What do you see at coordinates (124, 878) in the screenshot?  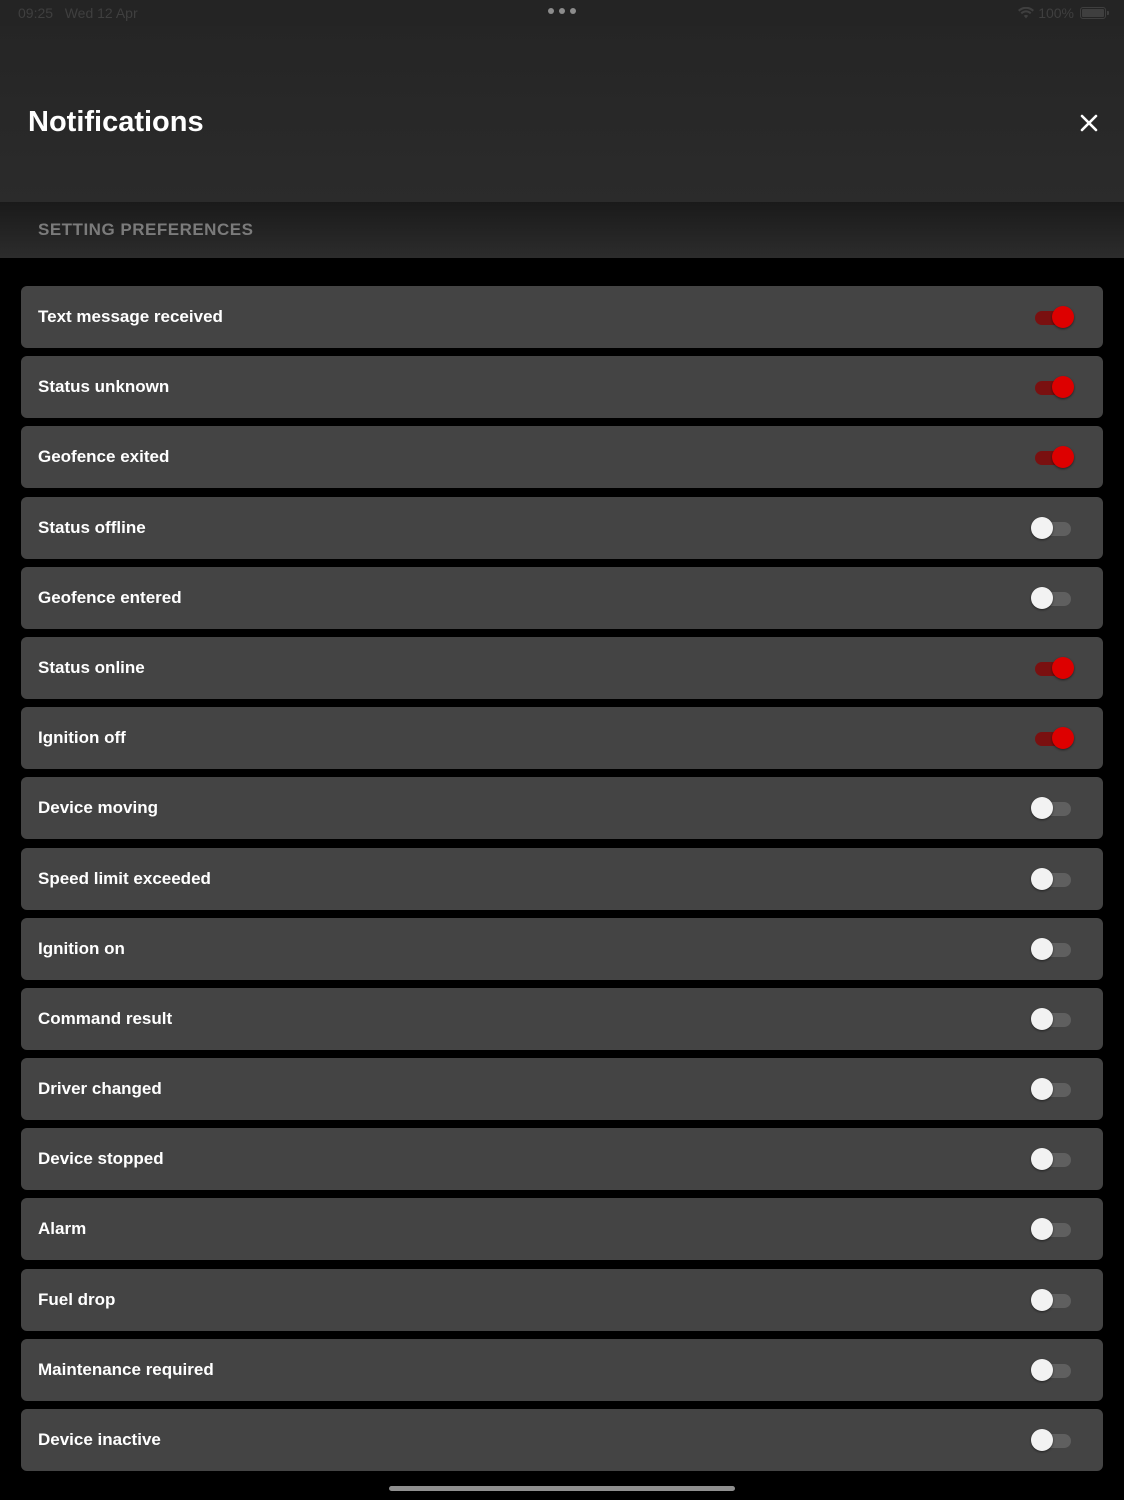 I see `preference-label: Speed limit exceeded` at bounding box center [124, 878].